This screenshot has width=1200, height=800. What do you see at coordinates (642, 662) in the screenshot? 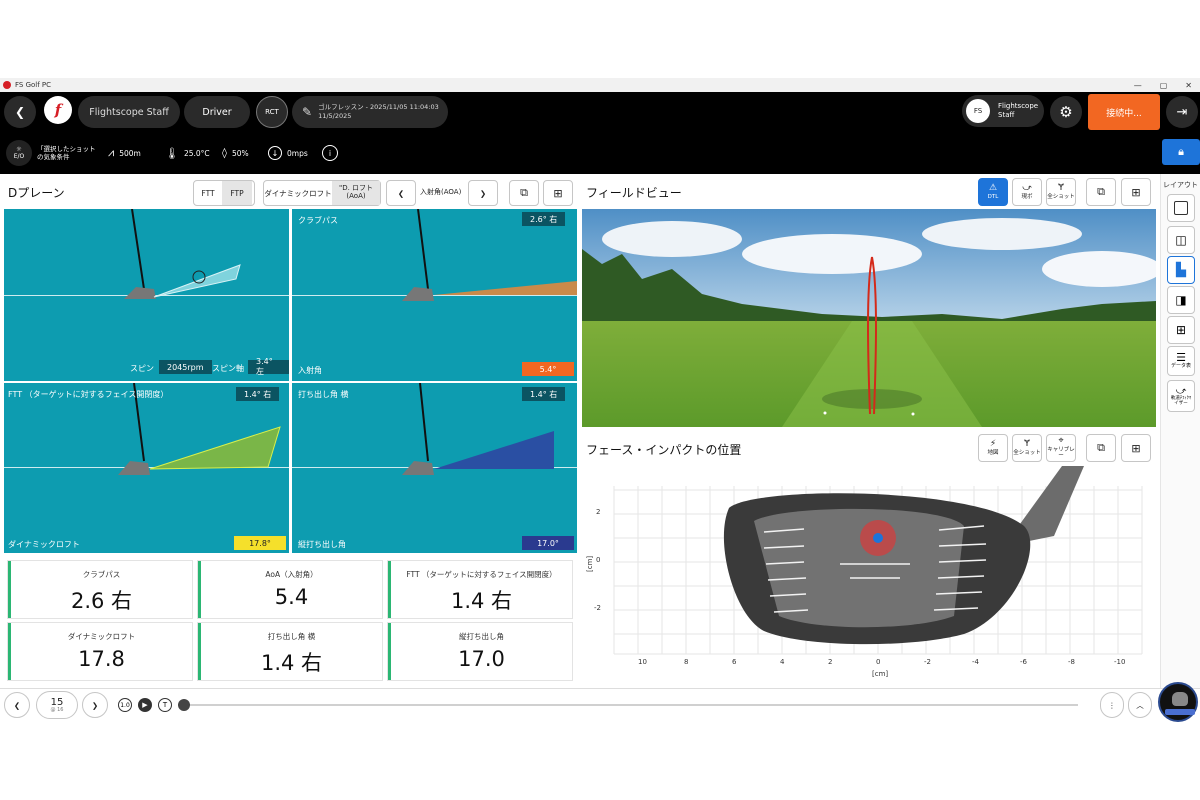
I see `x-tick: 10` at bounding box center [642, 662].